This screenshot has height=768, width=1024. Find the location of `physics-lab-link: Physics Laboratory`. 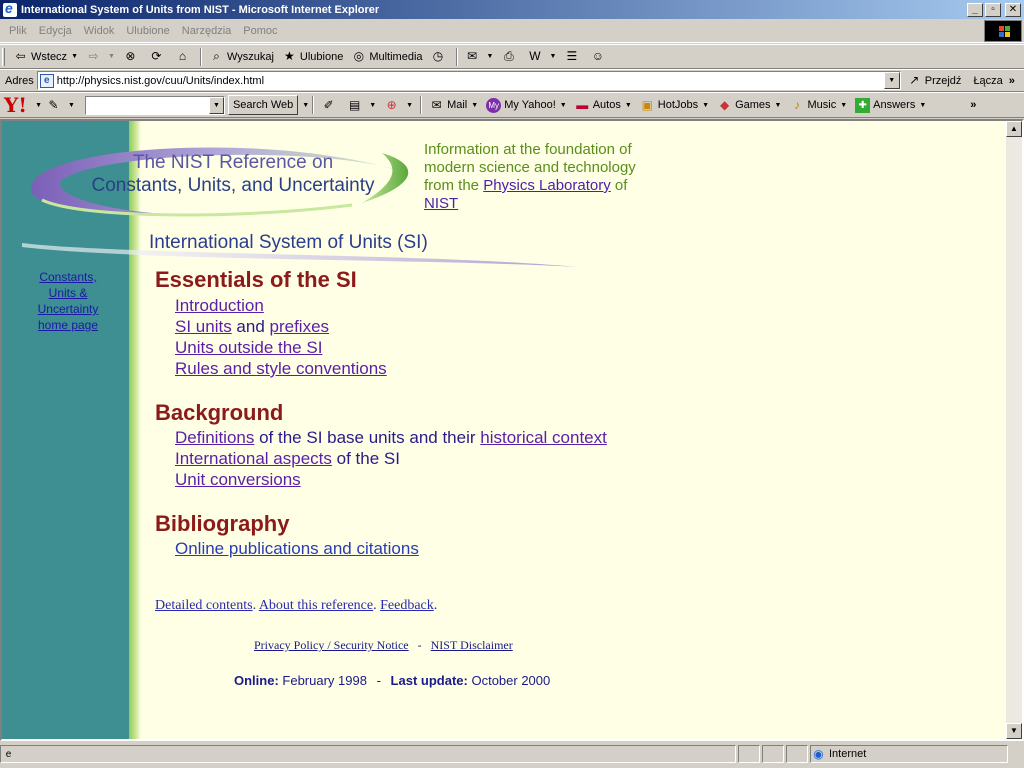

physics-lab-link: Physics Laboratory is located at coordinates (547, 185).